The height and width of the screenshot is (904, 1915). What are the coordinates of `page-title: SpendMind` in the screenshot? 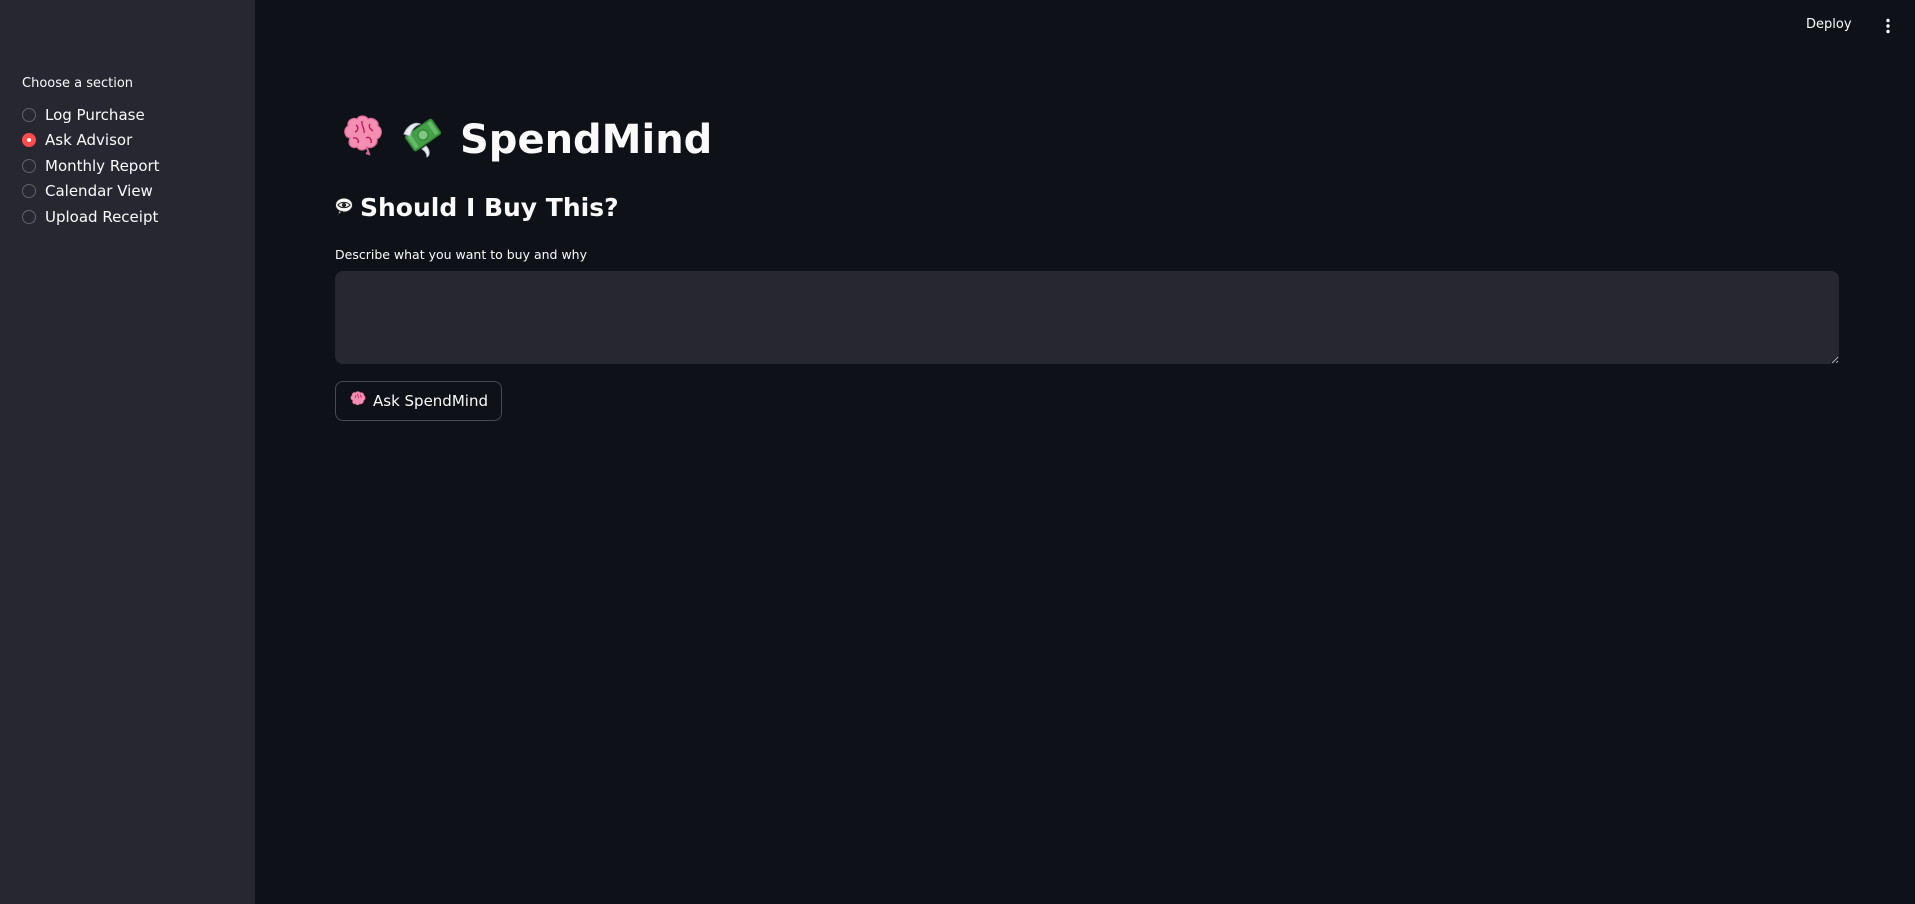 It's located at (526, 140).